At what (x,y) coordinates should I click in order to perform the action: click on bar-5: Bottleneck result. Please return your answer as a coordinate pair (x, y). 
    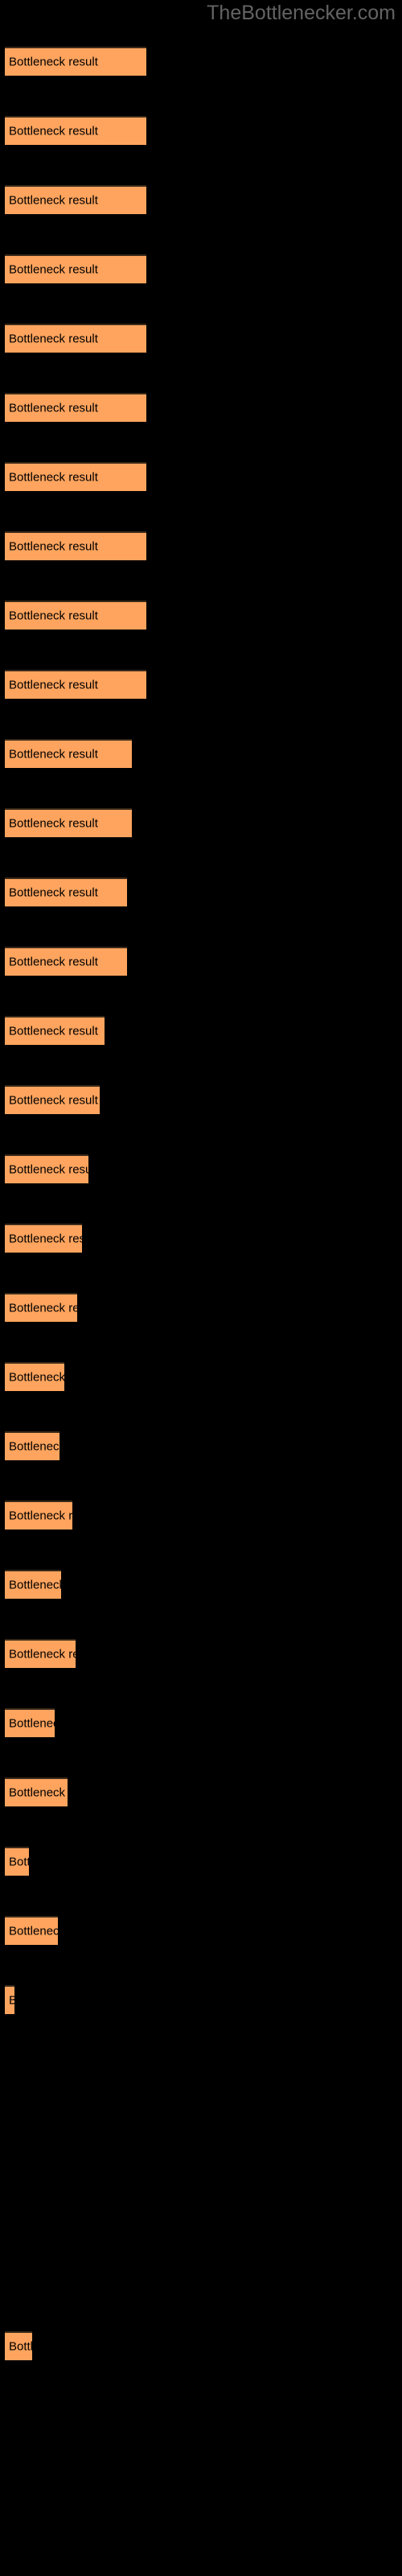
    Looking at the image, I should click on (75, 338).